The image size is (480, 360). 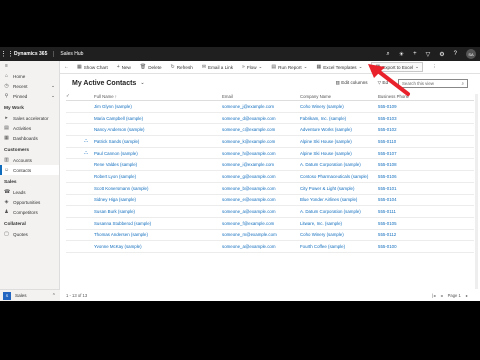 I want to click on edit-filters-button: ▽ Ed, so click(x=383, y=83).